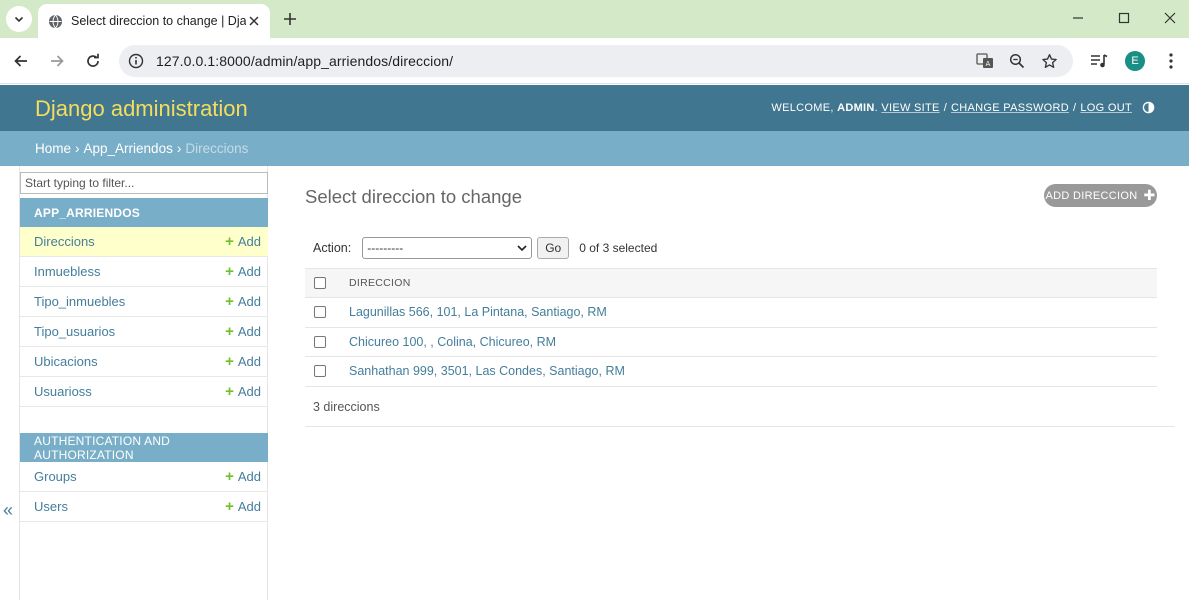 Image resolution: width=1189 pixels, height=600 pixels. I want to click on breadcrumb-current: Direccions, so click(217, 148).